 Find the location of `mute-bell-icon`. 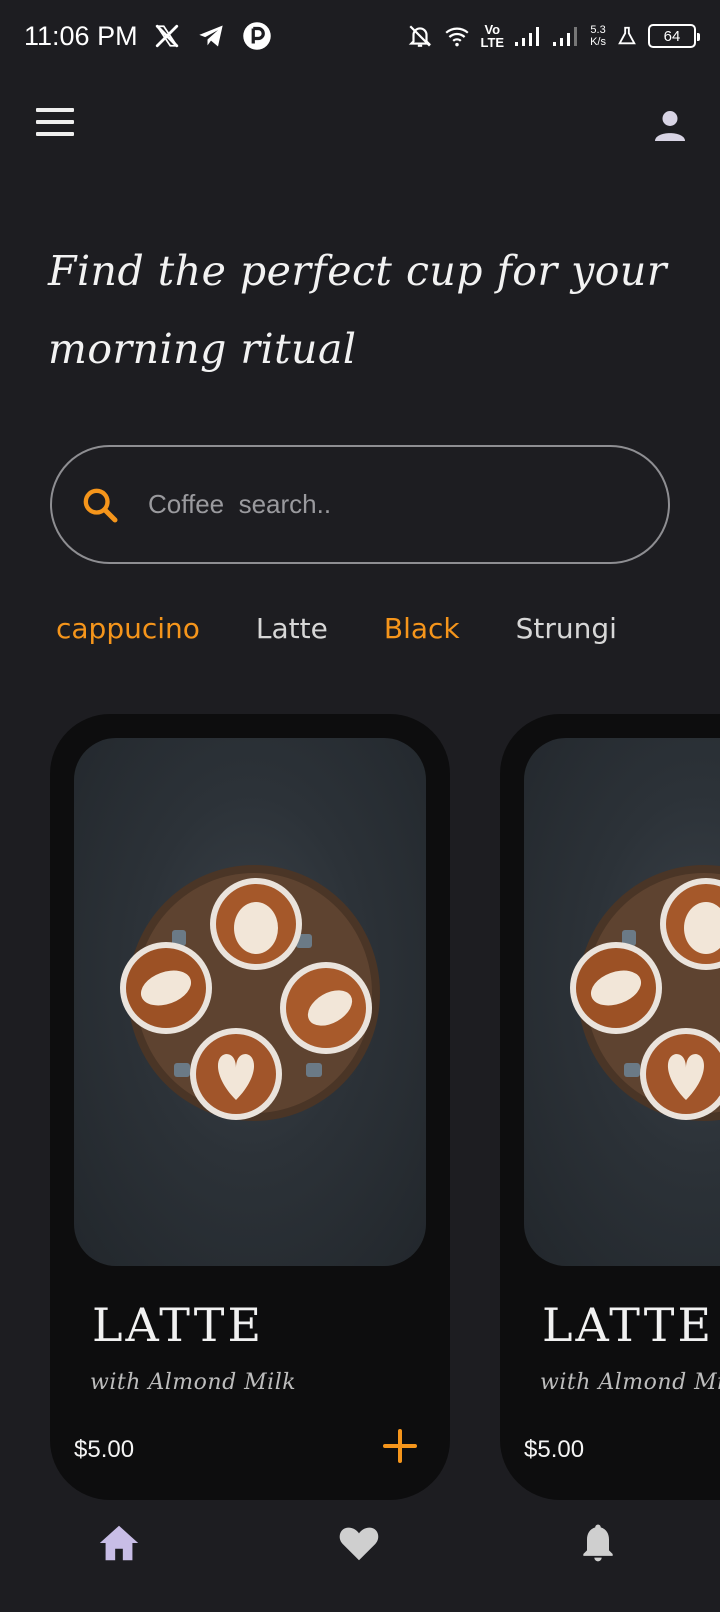

mute-bell-icon is located at coordinates (419, 36).